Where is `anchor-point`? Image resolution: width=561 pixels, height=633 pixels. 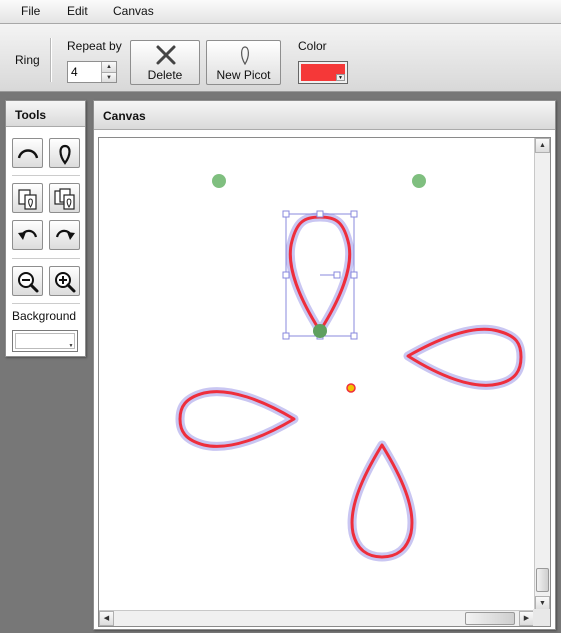 anchor-point is located at coordinates (320, 331).